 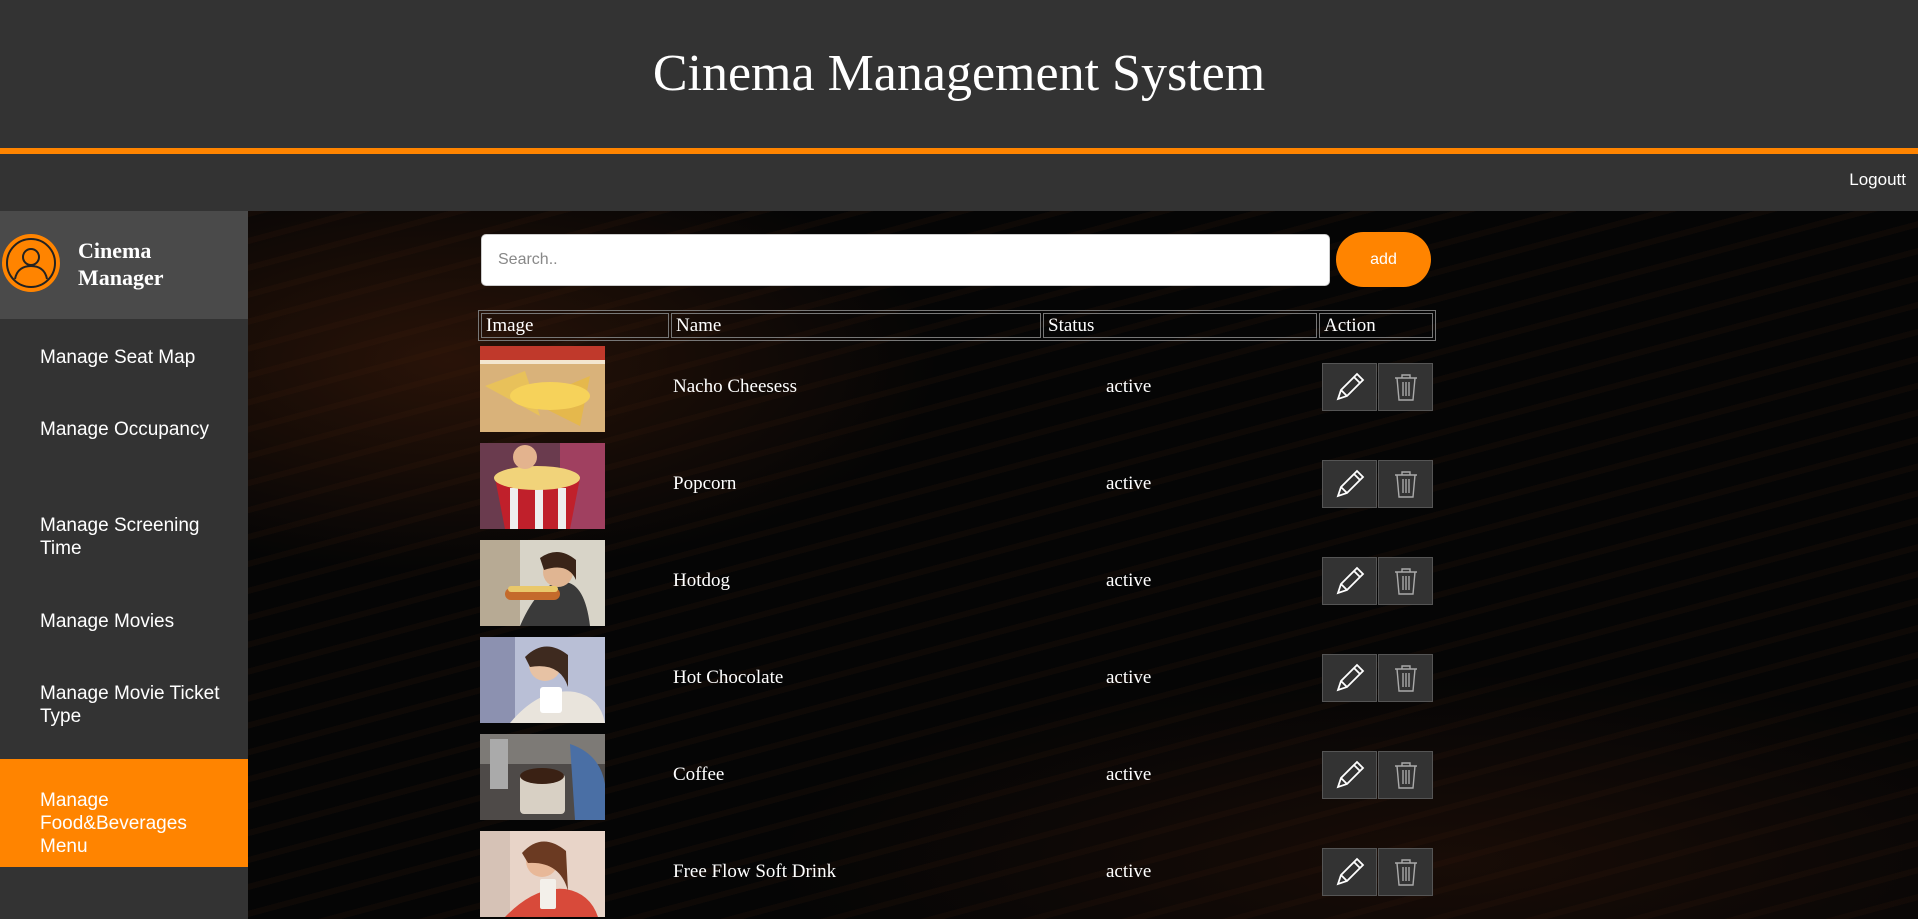 What do you see at coordinates (728, 677) in the screenshot?
I see `food-name: Hot Chocolate` at bounding box center [728, 677].